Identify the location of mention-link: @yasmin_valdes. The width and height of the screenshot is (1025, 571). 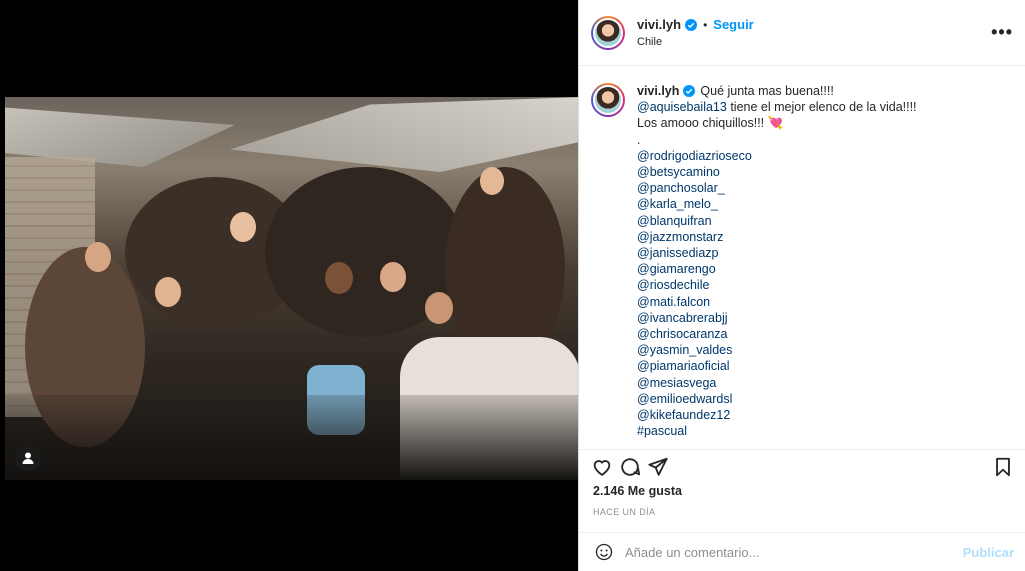
(777, 350).